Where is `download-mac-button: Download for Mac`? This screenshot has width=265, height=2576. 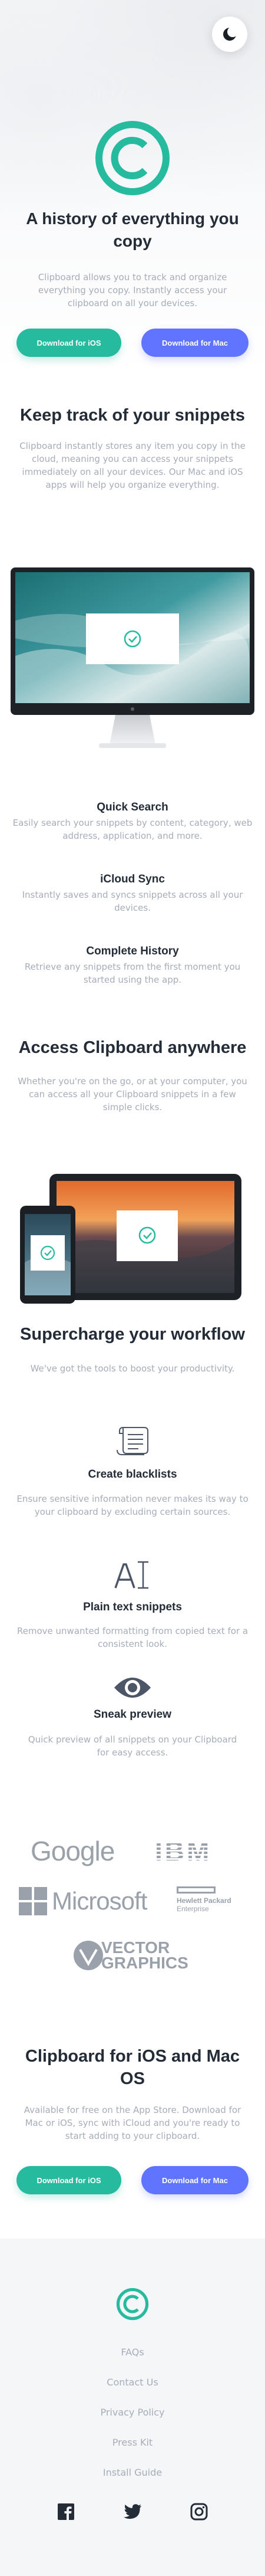
download-mac-button: Download for Mac is located at coordinates (195, 343).